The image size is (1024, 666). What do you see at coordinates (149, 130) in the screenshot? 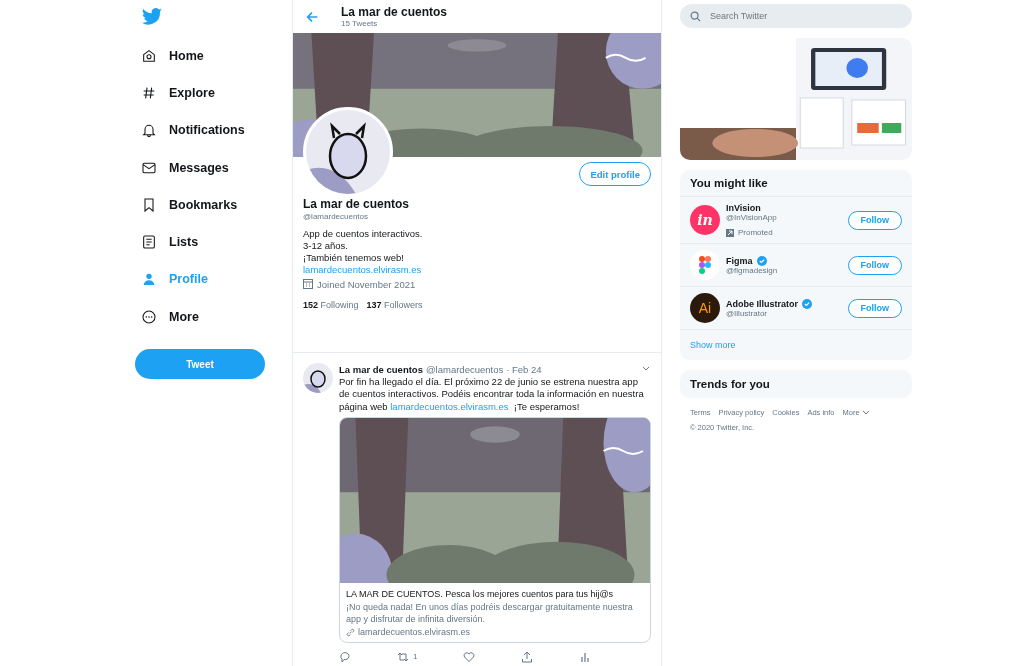
I see `bell-icon` at bounding box center [149, 130].